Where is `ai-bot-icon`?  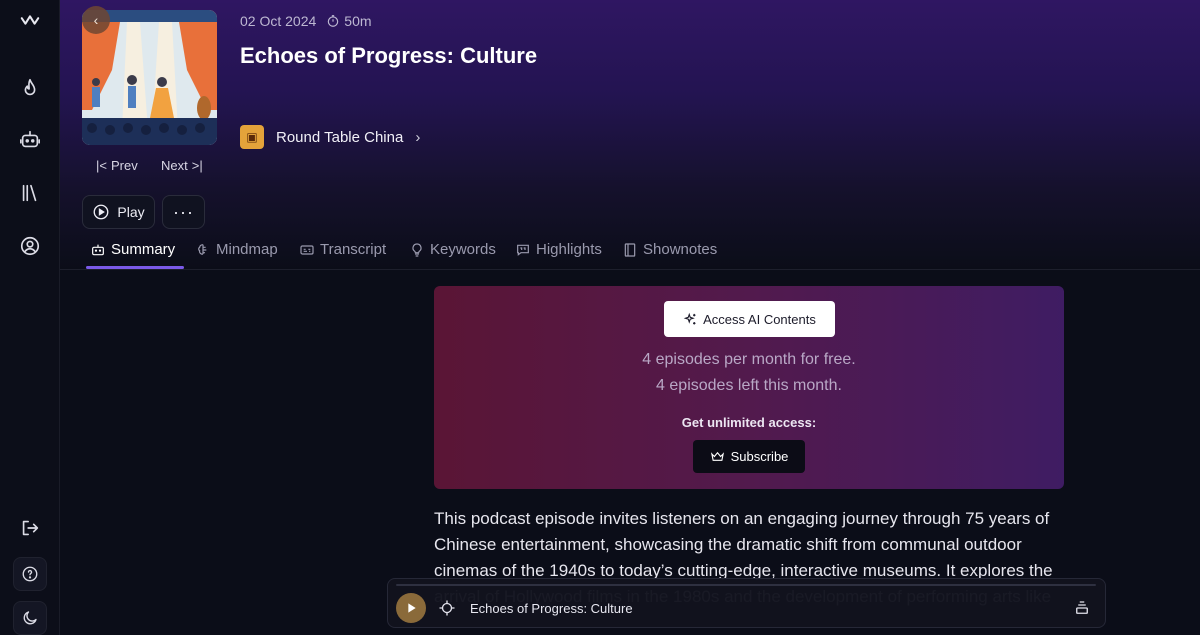
ai-bot-icon is located at coordinates (30, 140).